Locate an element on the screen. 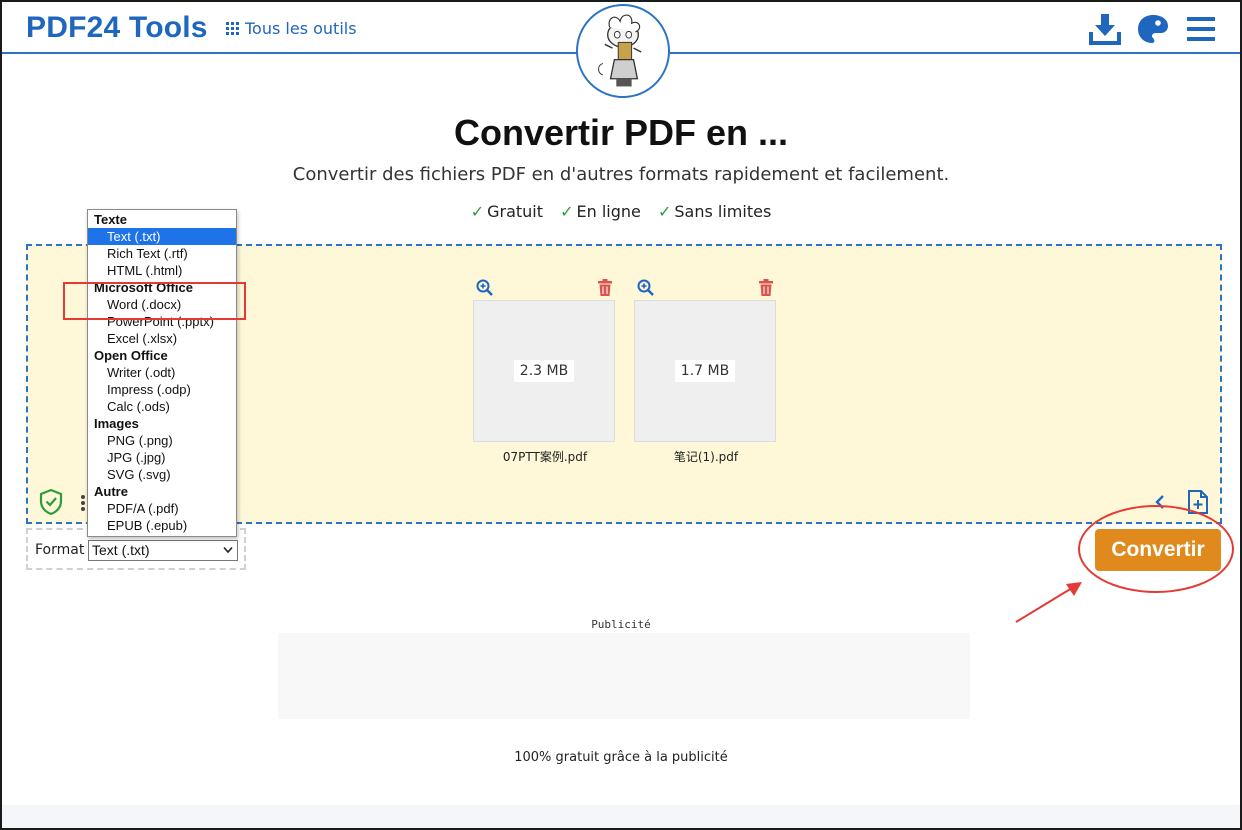 This screenshot has height=830, width=1242. dropdown-group-label: Images is located at coordinates (116, 423).